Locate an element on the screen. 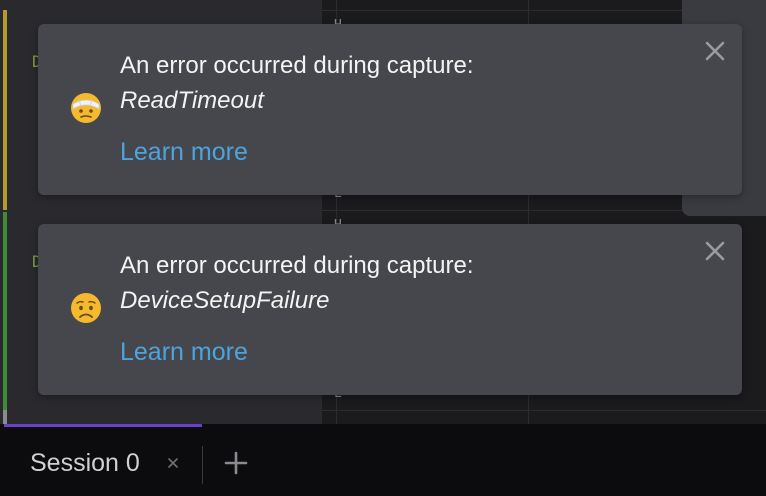 This screenshot has width=766, height=496. tab-session-0: Session 0 is located at coordinates (103, 461).